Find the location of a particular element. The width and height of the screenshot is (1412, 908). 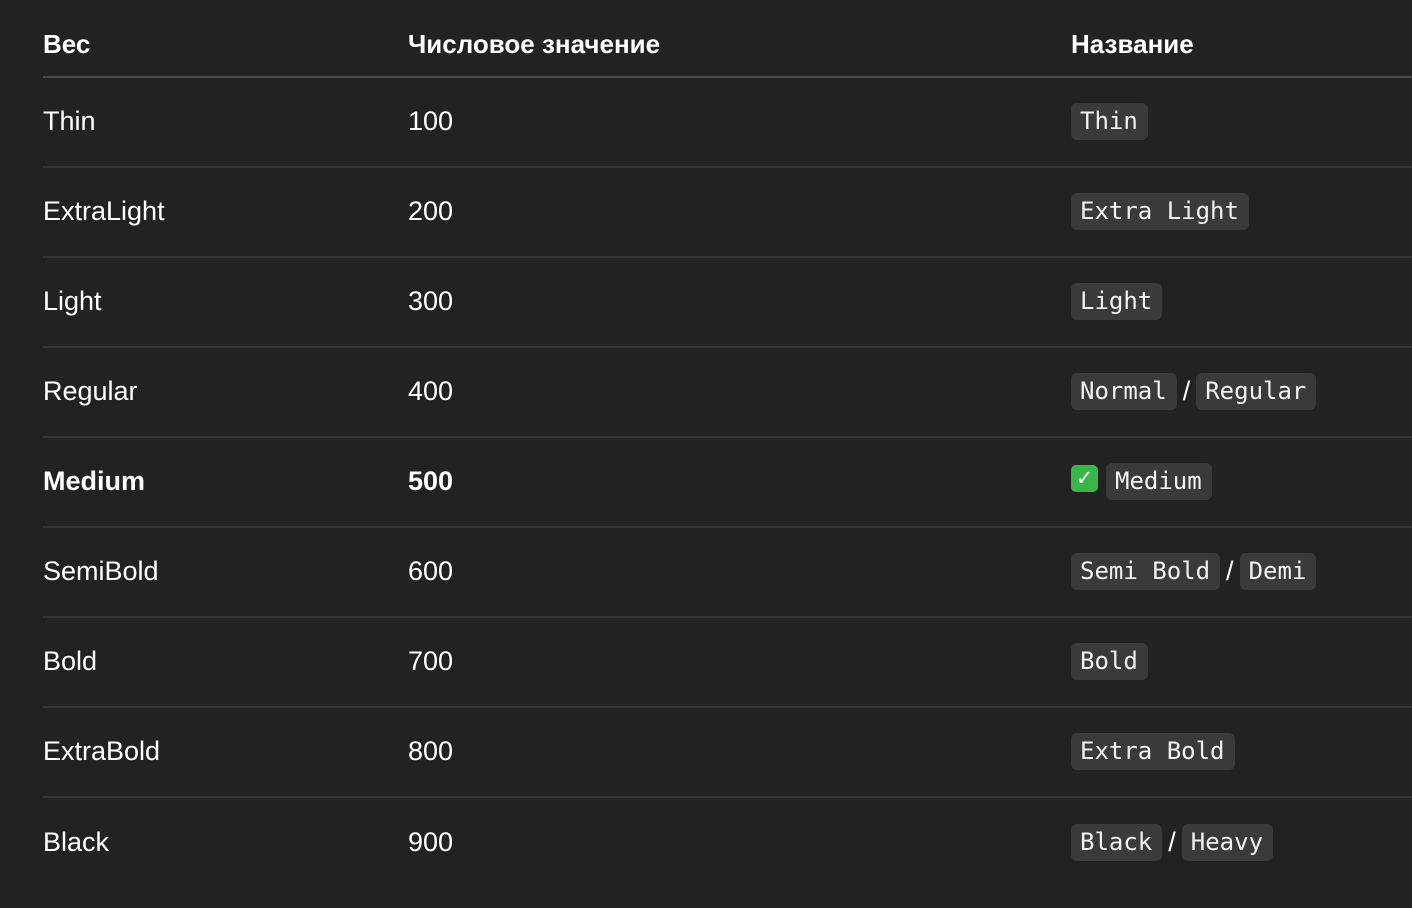

name-cell: Thin is located at coordinates (1109, 121).